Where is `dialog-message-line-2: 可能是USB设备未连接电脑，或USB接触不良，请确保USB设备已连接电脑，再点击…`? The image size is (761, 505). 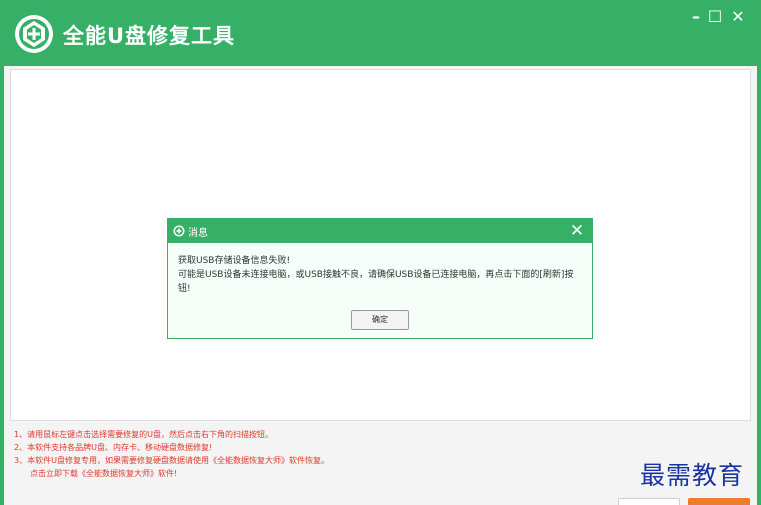
dialog-message-line-2: 可能是USB设备未连接电脑，或USB接触不良，请确保USB设备已连接电脑，再点击… is located at coordinates (376, 282).